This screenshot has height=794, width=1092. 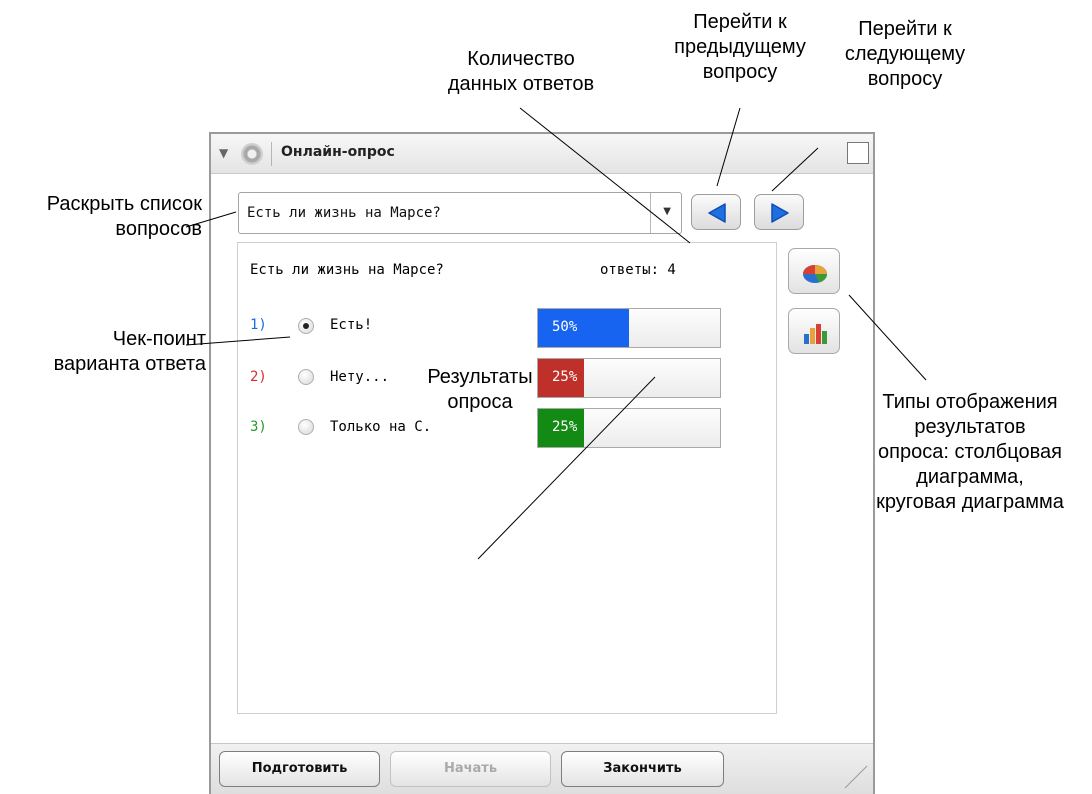 I want to click on annotation-next-question: Перейти к следующему вопросу, so click(x=905, y=54).